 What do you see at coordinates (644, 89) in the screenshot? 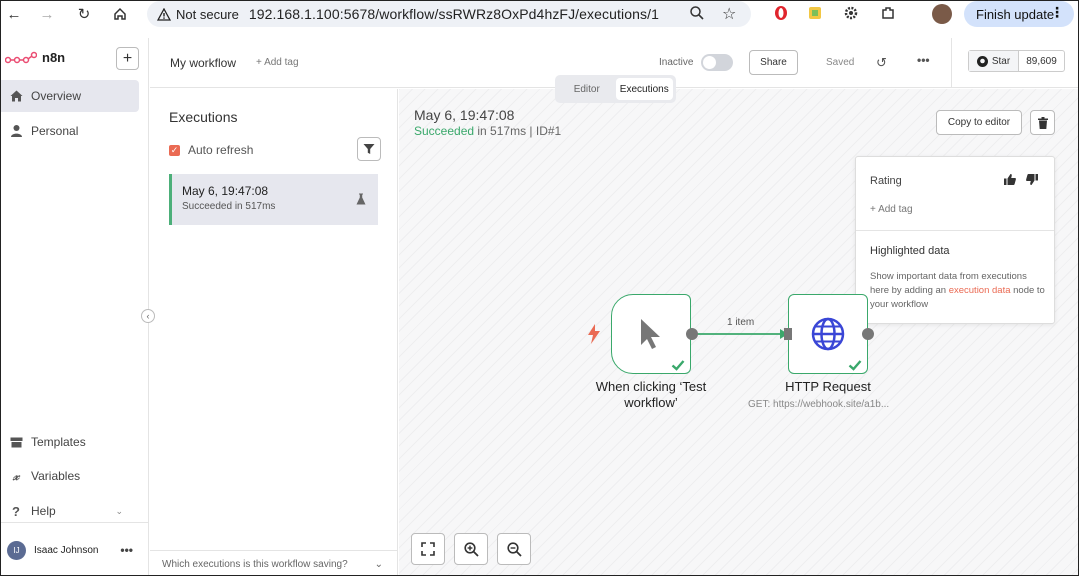
I see `tab-executions: Executions` at bounding box center [644, 89].